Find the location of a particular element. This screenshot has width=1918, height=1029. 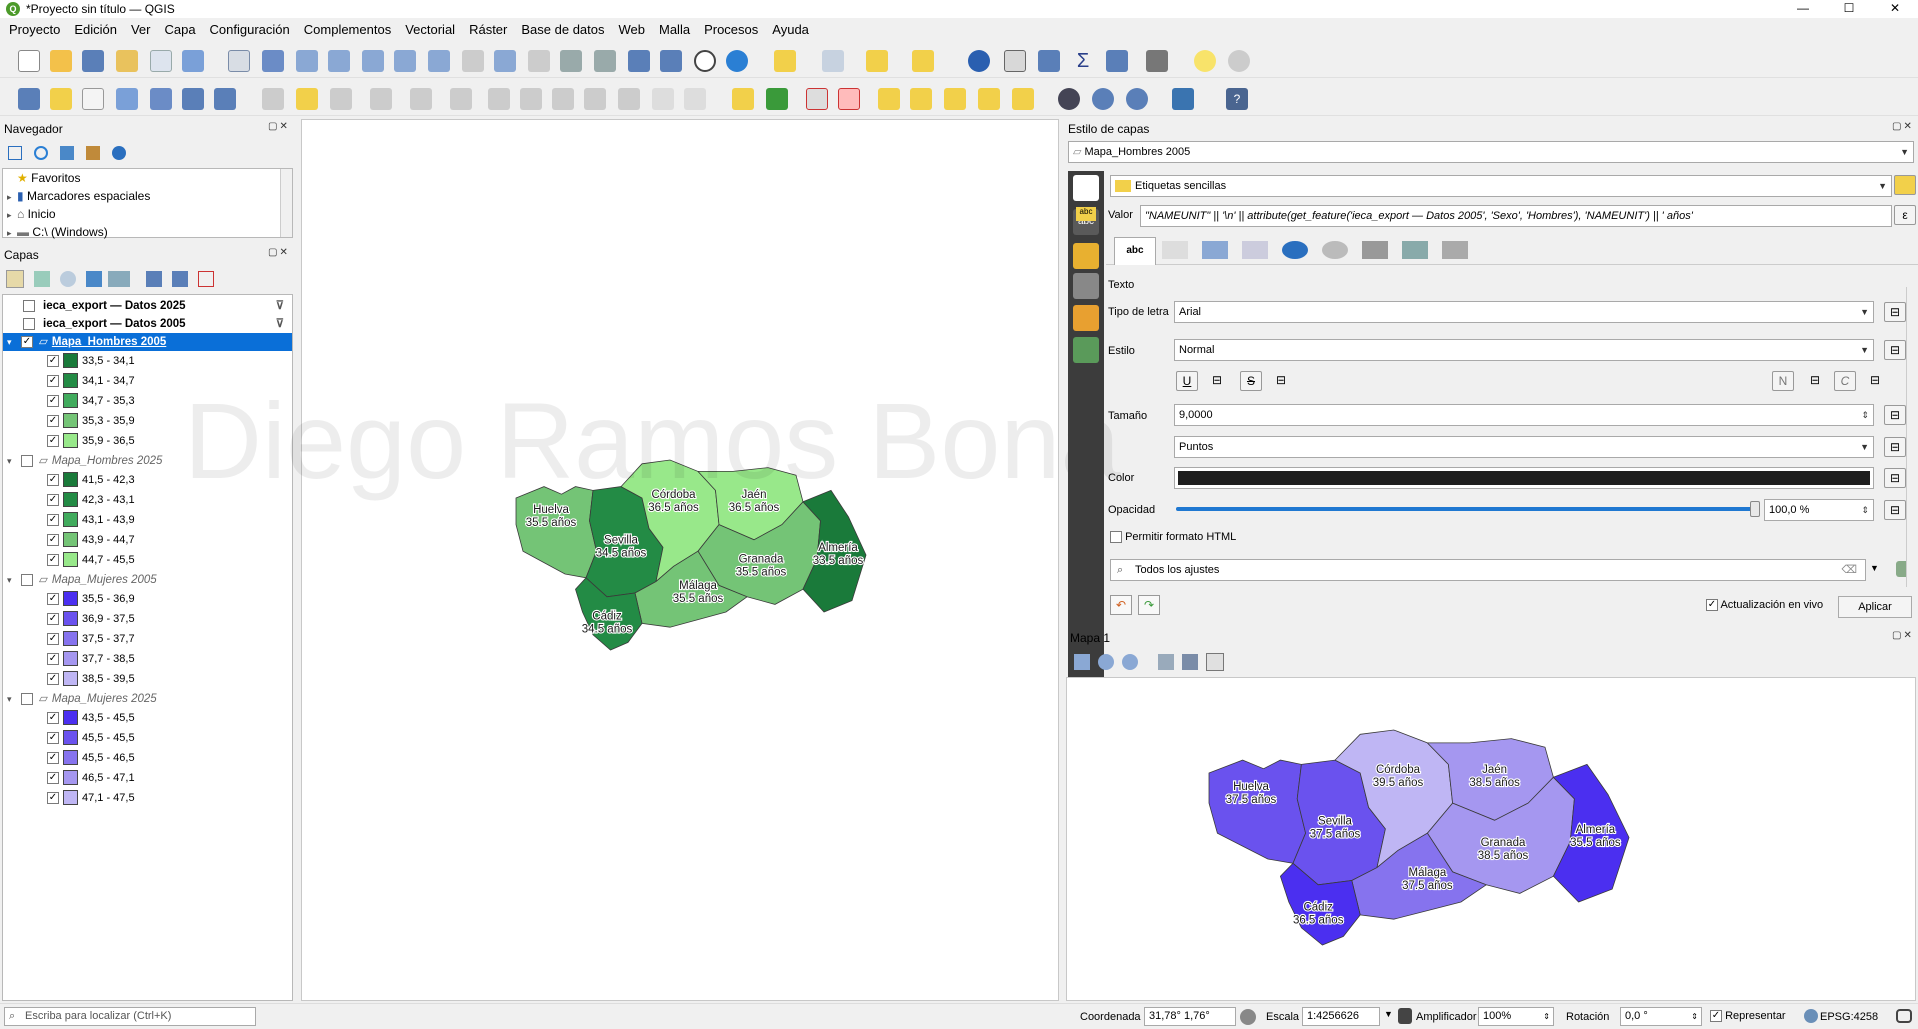

province-huelva is located at coordinates (1257, 811).